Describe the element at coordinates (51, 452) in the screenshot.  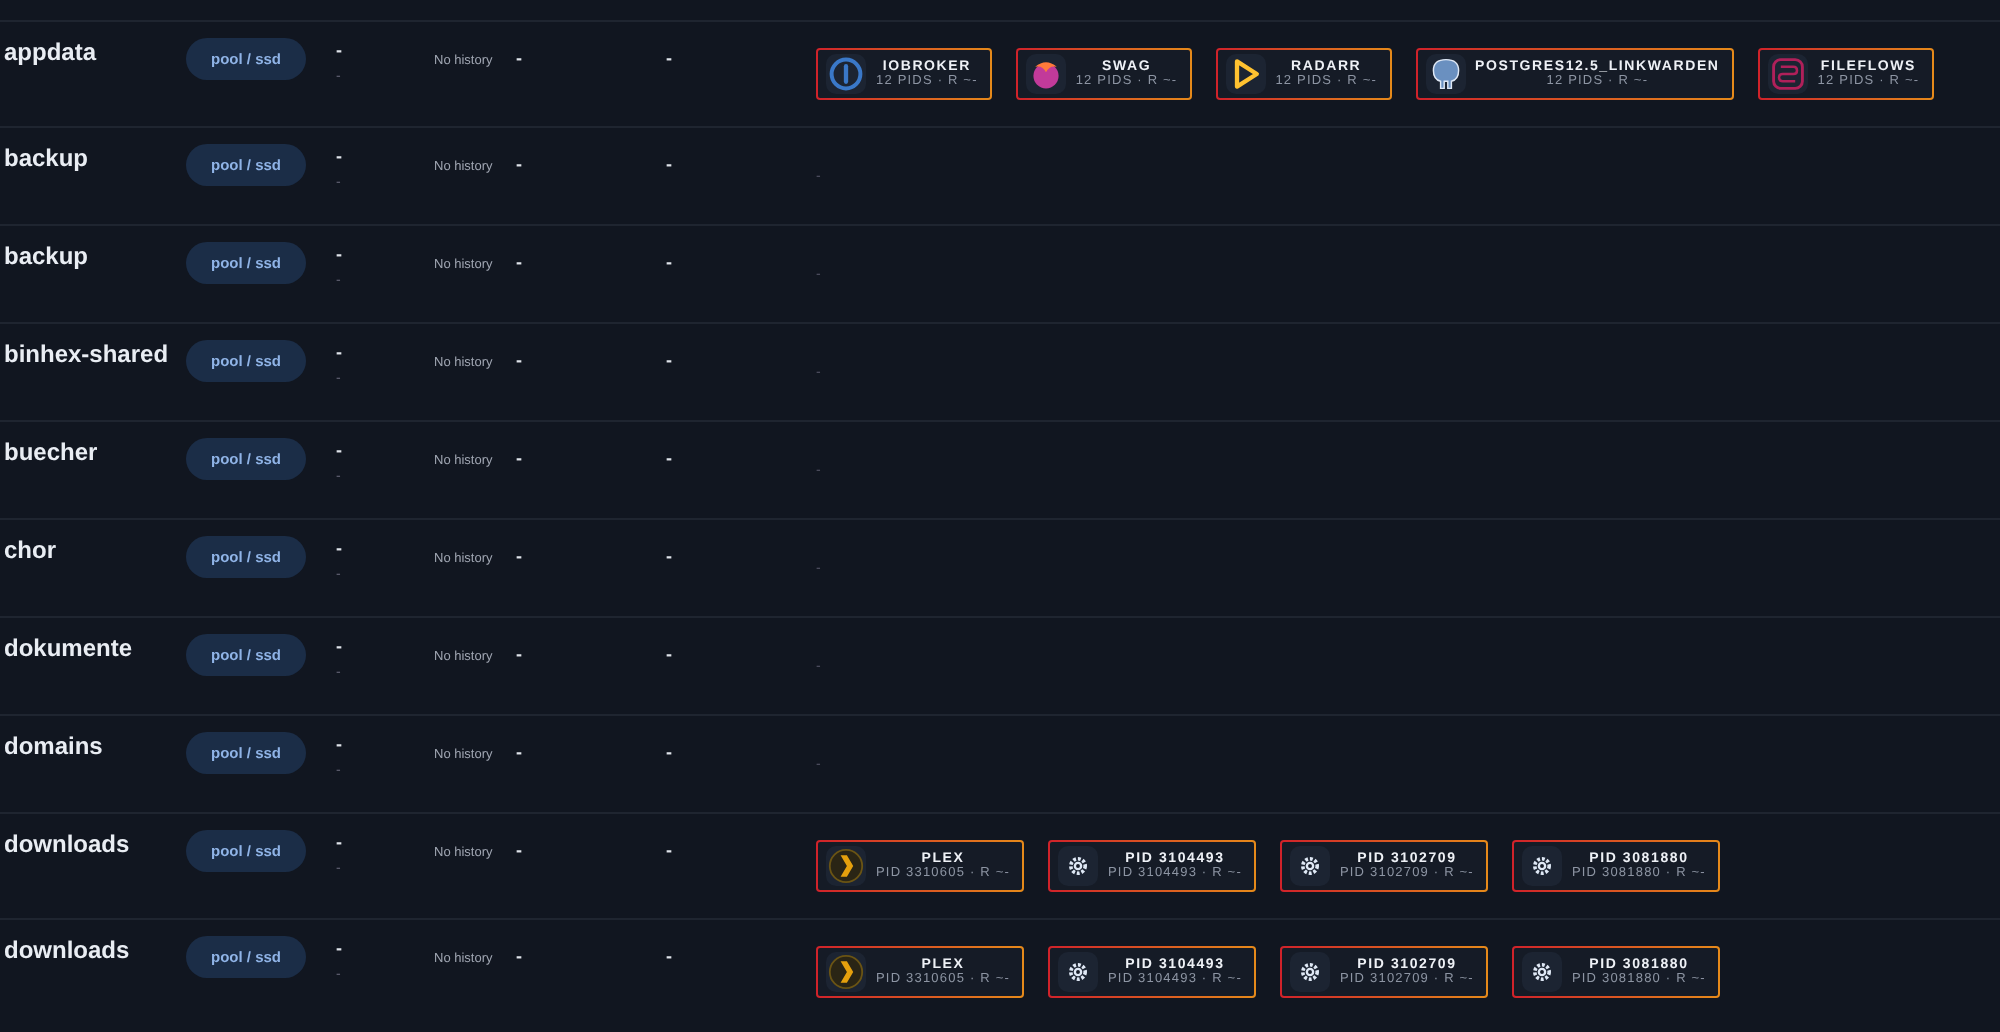
I see `share-name: buecher` at that location.